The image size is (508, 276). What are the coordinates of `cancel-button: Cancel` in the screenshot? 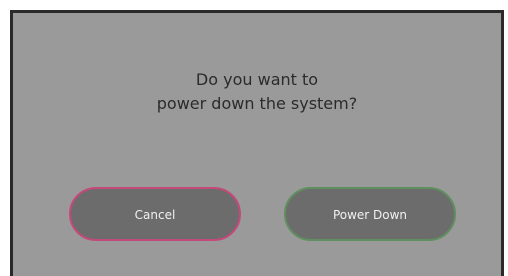 It's located at (155, 214).